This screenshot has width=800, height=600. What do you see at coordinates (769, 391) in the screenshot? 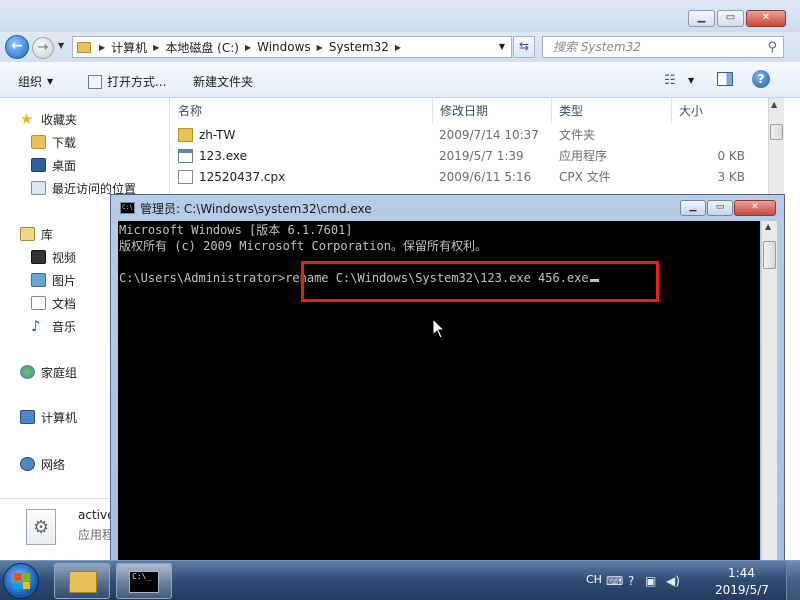
I see `console-scrollbar: ▲` at bounding box center [769, 391].